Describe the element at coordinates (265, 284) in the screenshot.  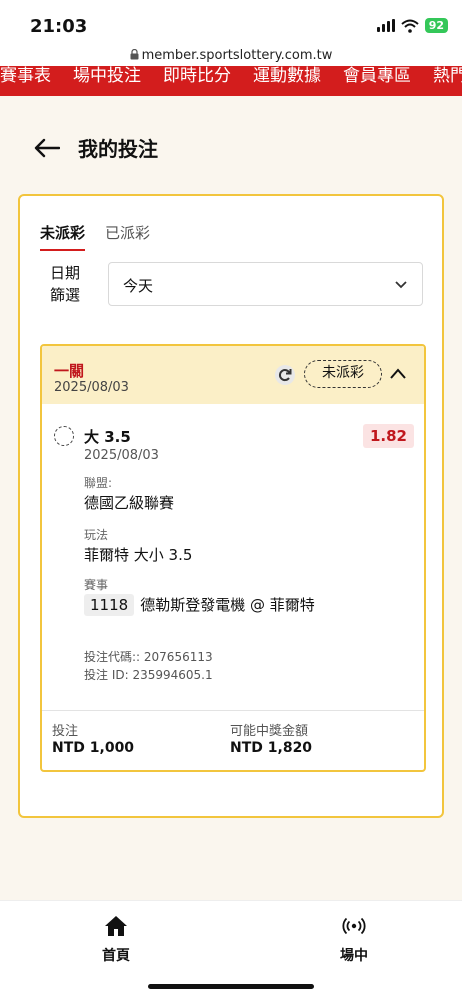
I see `date-filter-select: 今天` at that location.